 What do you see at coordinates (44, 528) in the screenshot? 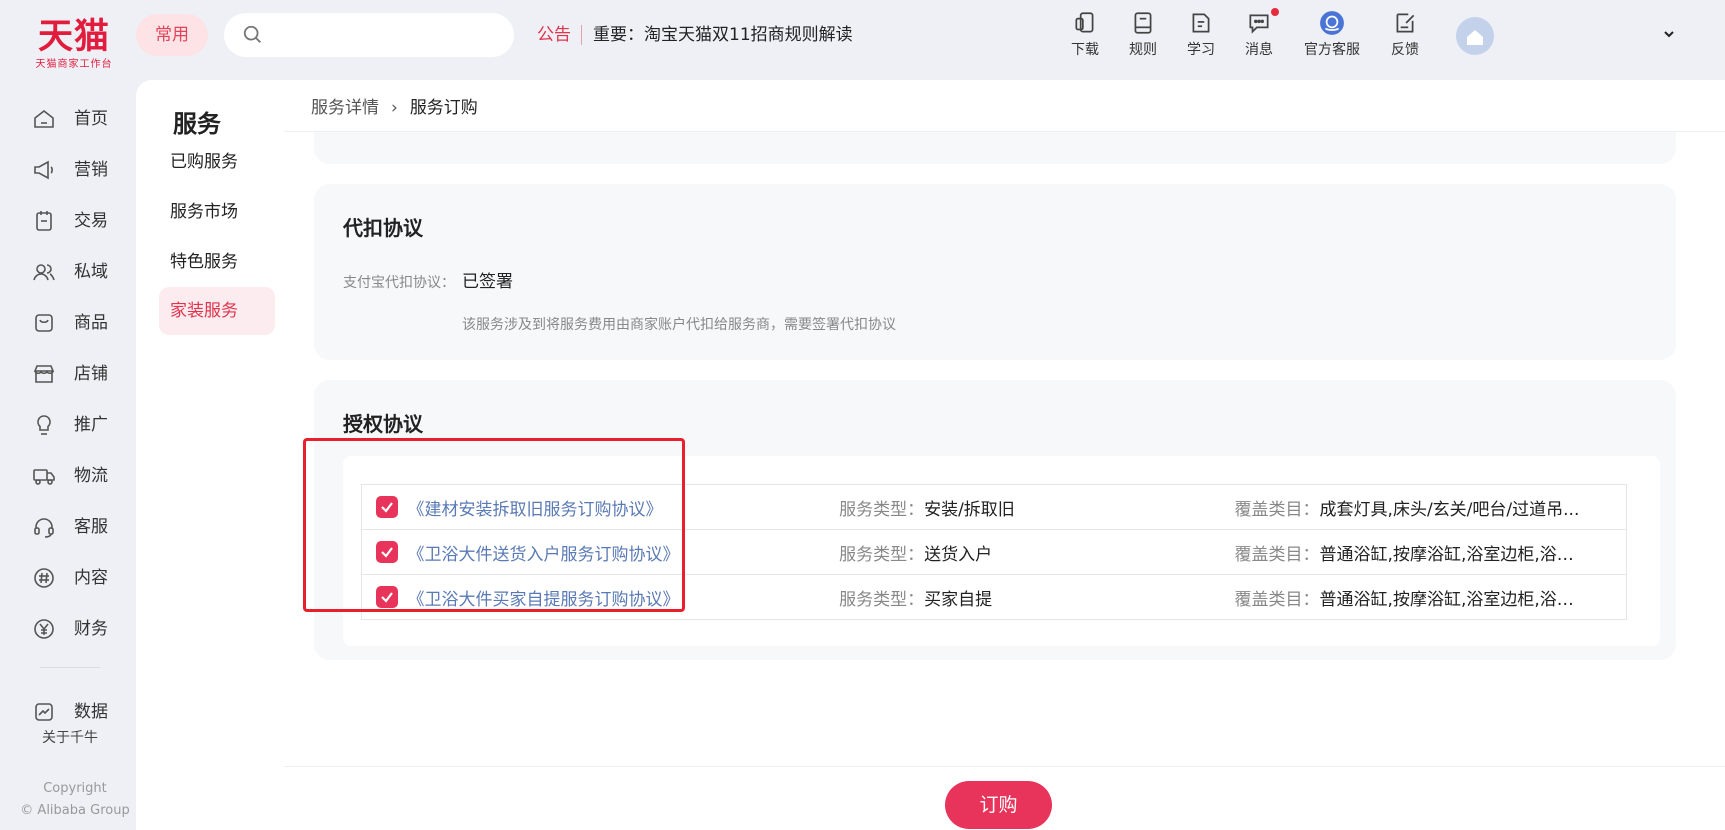
I see `headset-icon` at bounding box center [44, 528].